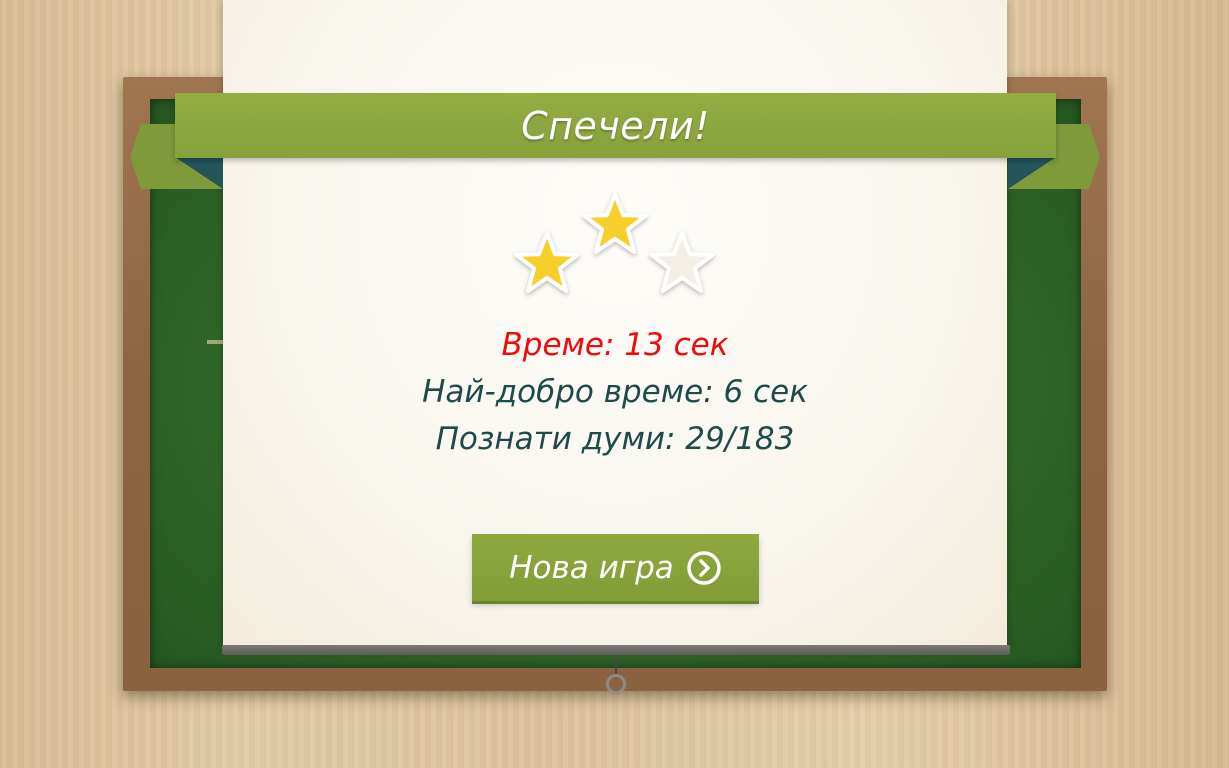 The height and width of the screenshot is (768, 1229). What do you see at coordinates (615, 345) in the screenshot?
I see `time-text: Време: 13 сек` at bounding box center [615, 345].